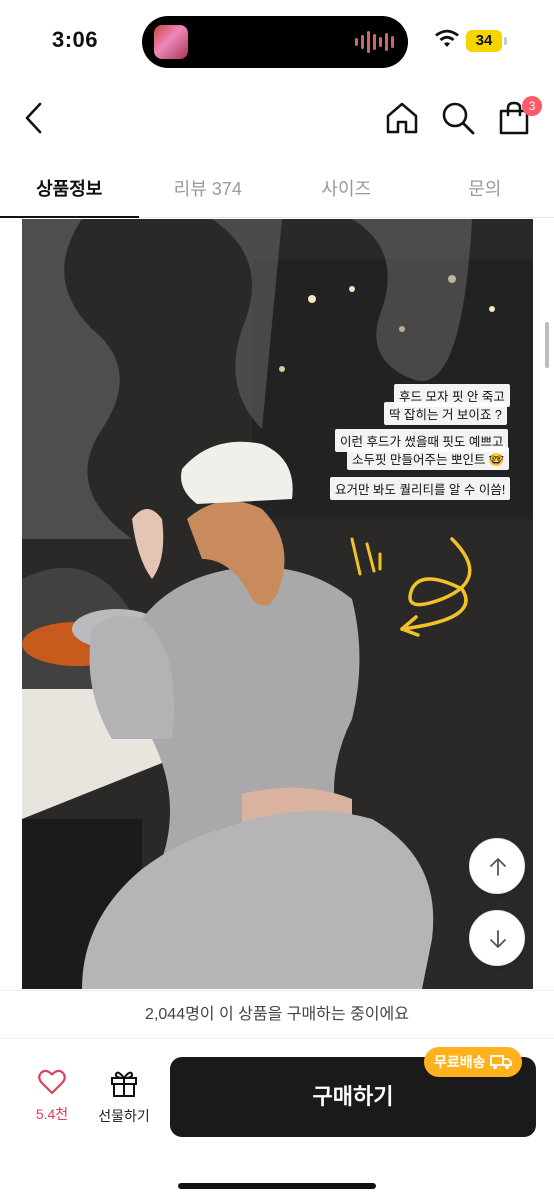 The image size is (554, 1200). What do you see at coordinates (124, 1116) in the screenshot?
I see `gift-label: 선물하기` at bounding box center [124, 1116].